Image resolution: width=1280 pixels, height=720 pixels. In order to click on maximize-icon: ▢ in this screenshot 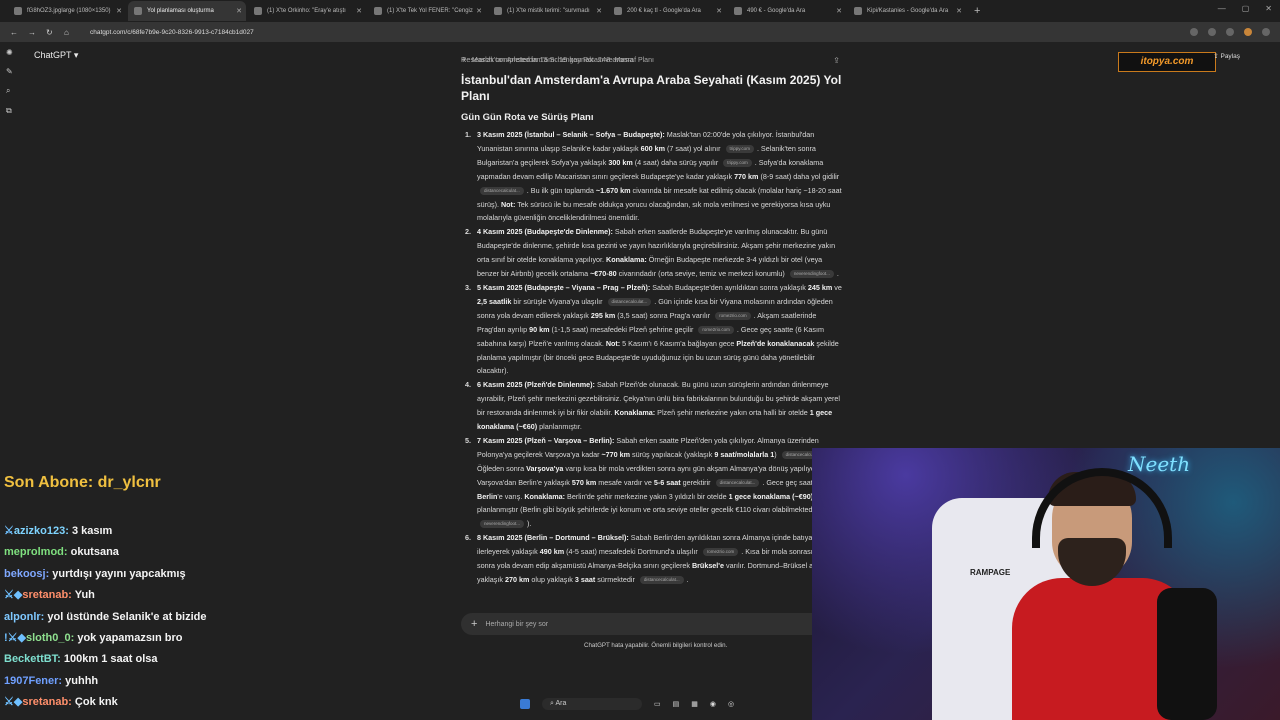, I will do `click(1246, 8)`.